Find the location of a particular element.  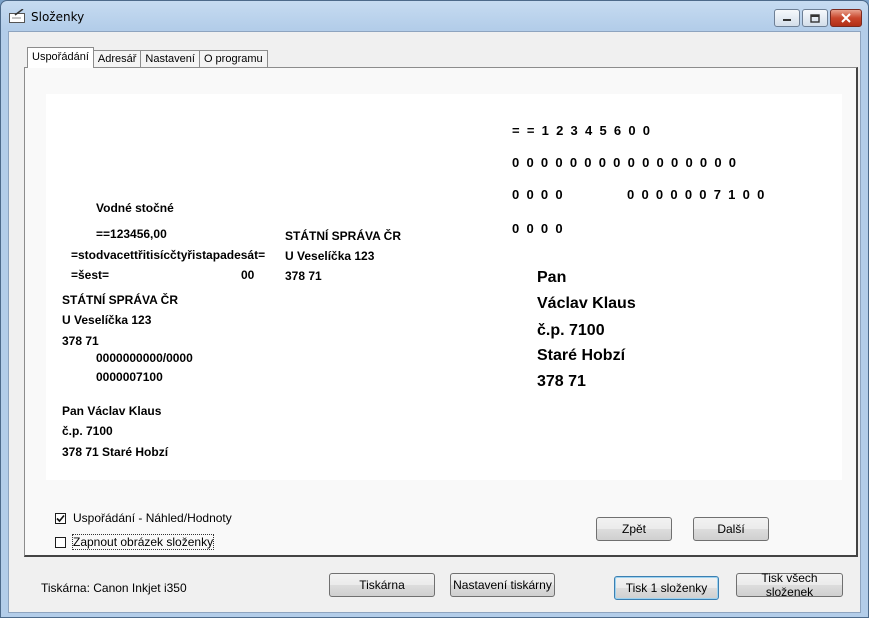

tab-usporadani: Uspořádání is located at coordinates (60, 57).